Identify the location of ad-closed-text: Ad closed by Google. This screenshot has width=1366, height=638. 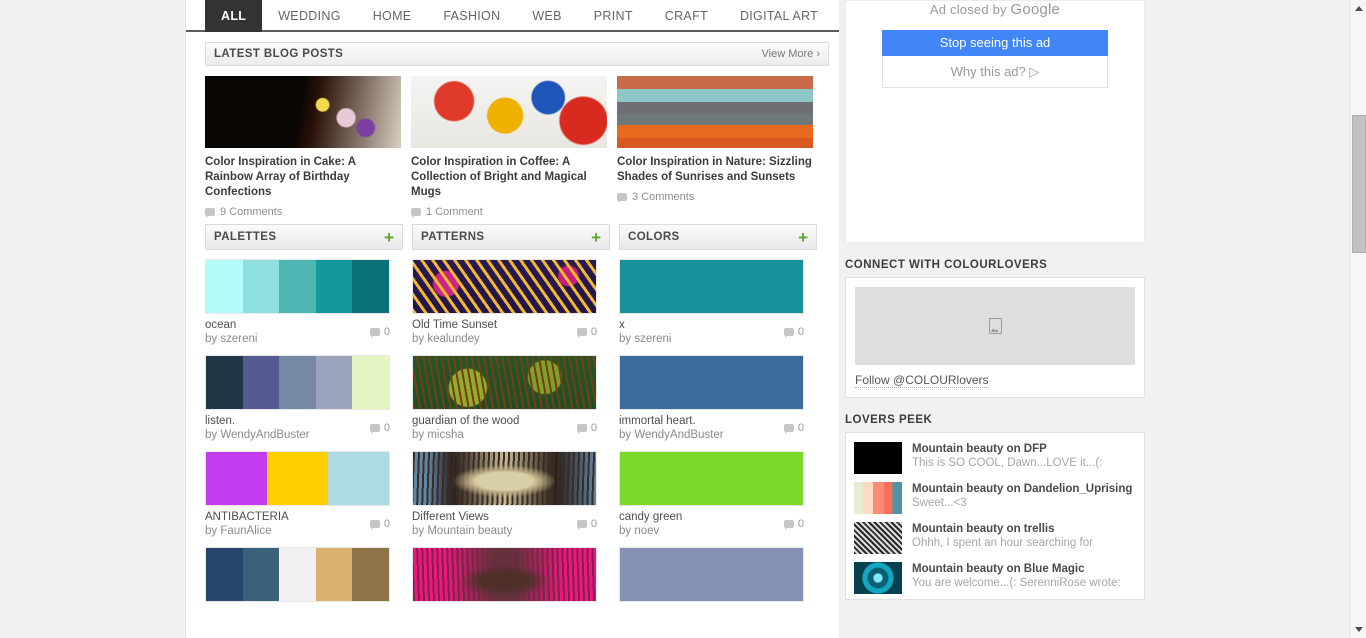
(995, 9).